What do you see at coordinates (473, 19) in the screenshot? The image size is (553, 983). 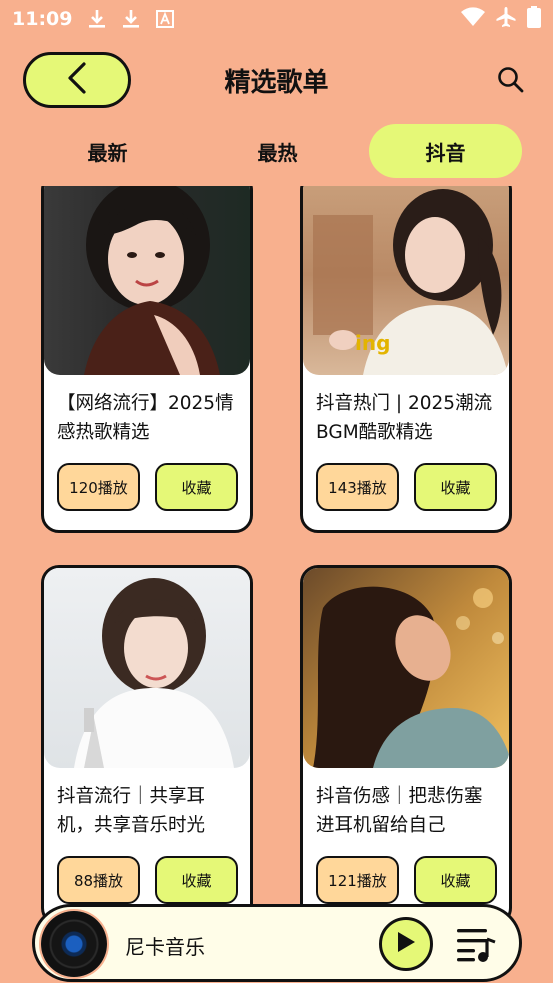 I see `wifi-icon` at bounding box center [473, 19].